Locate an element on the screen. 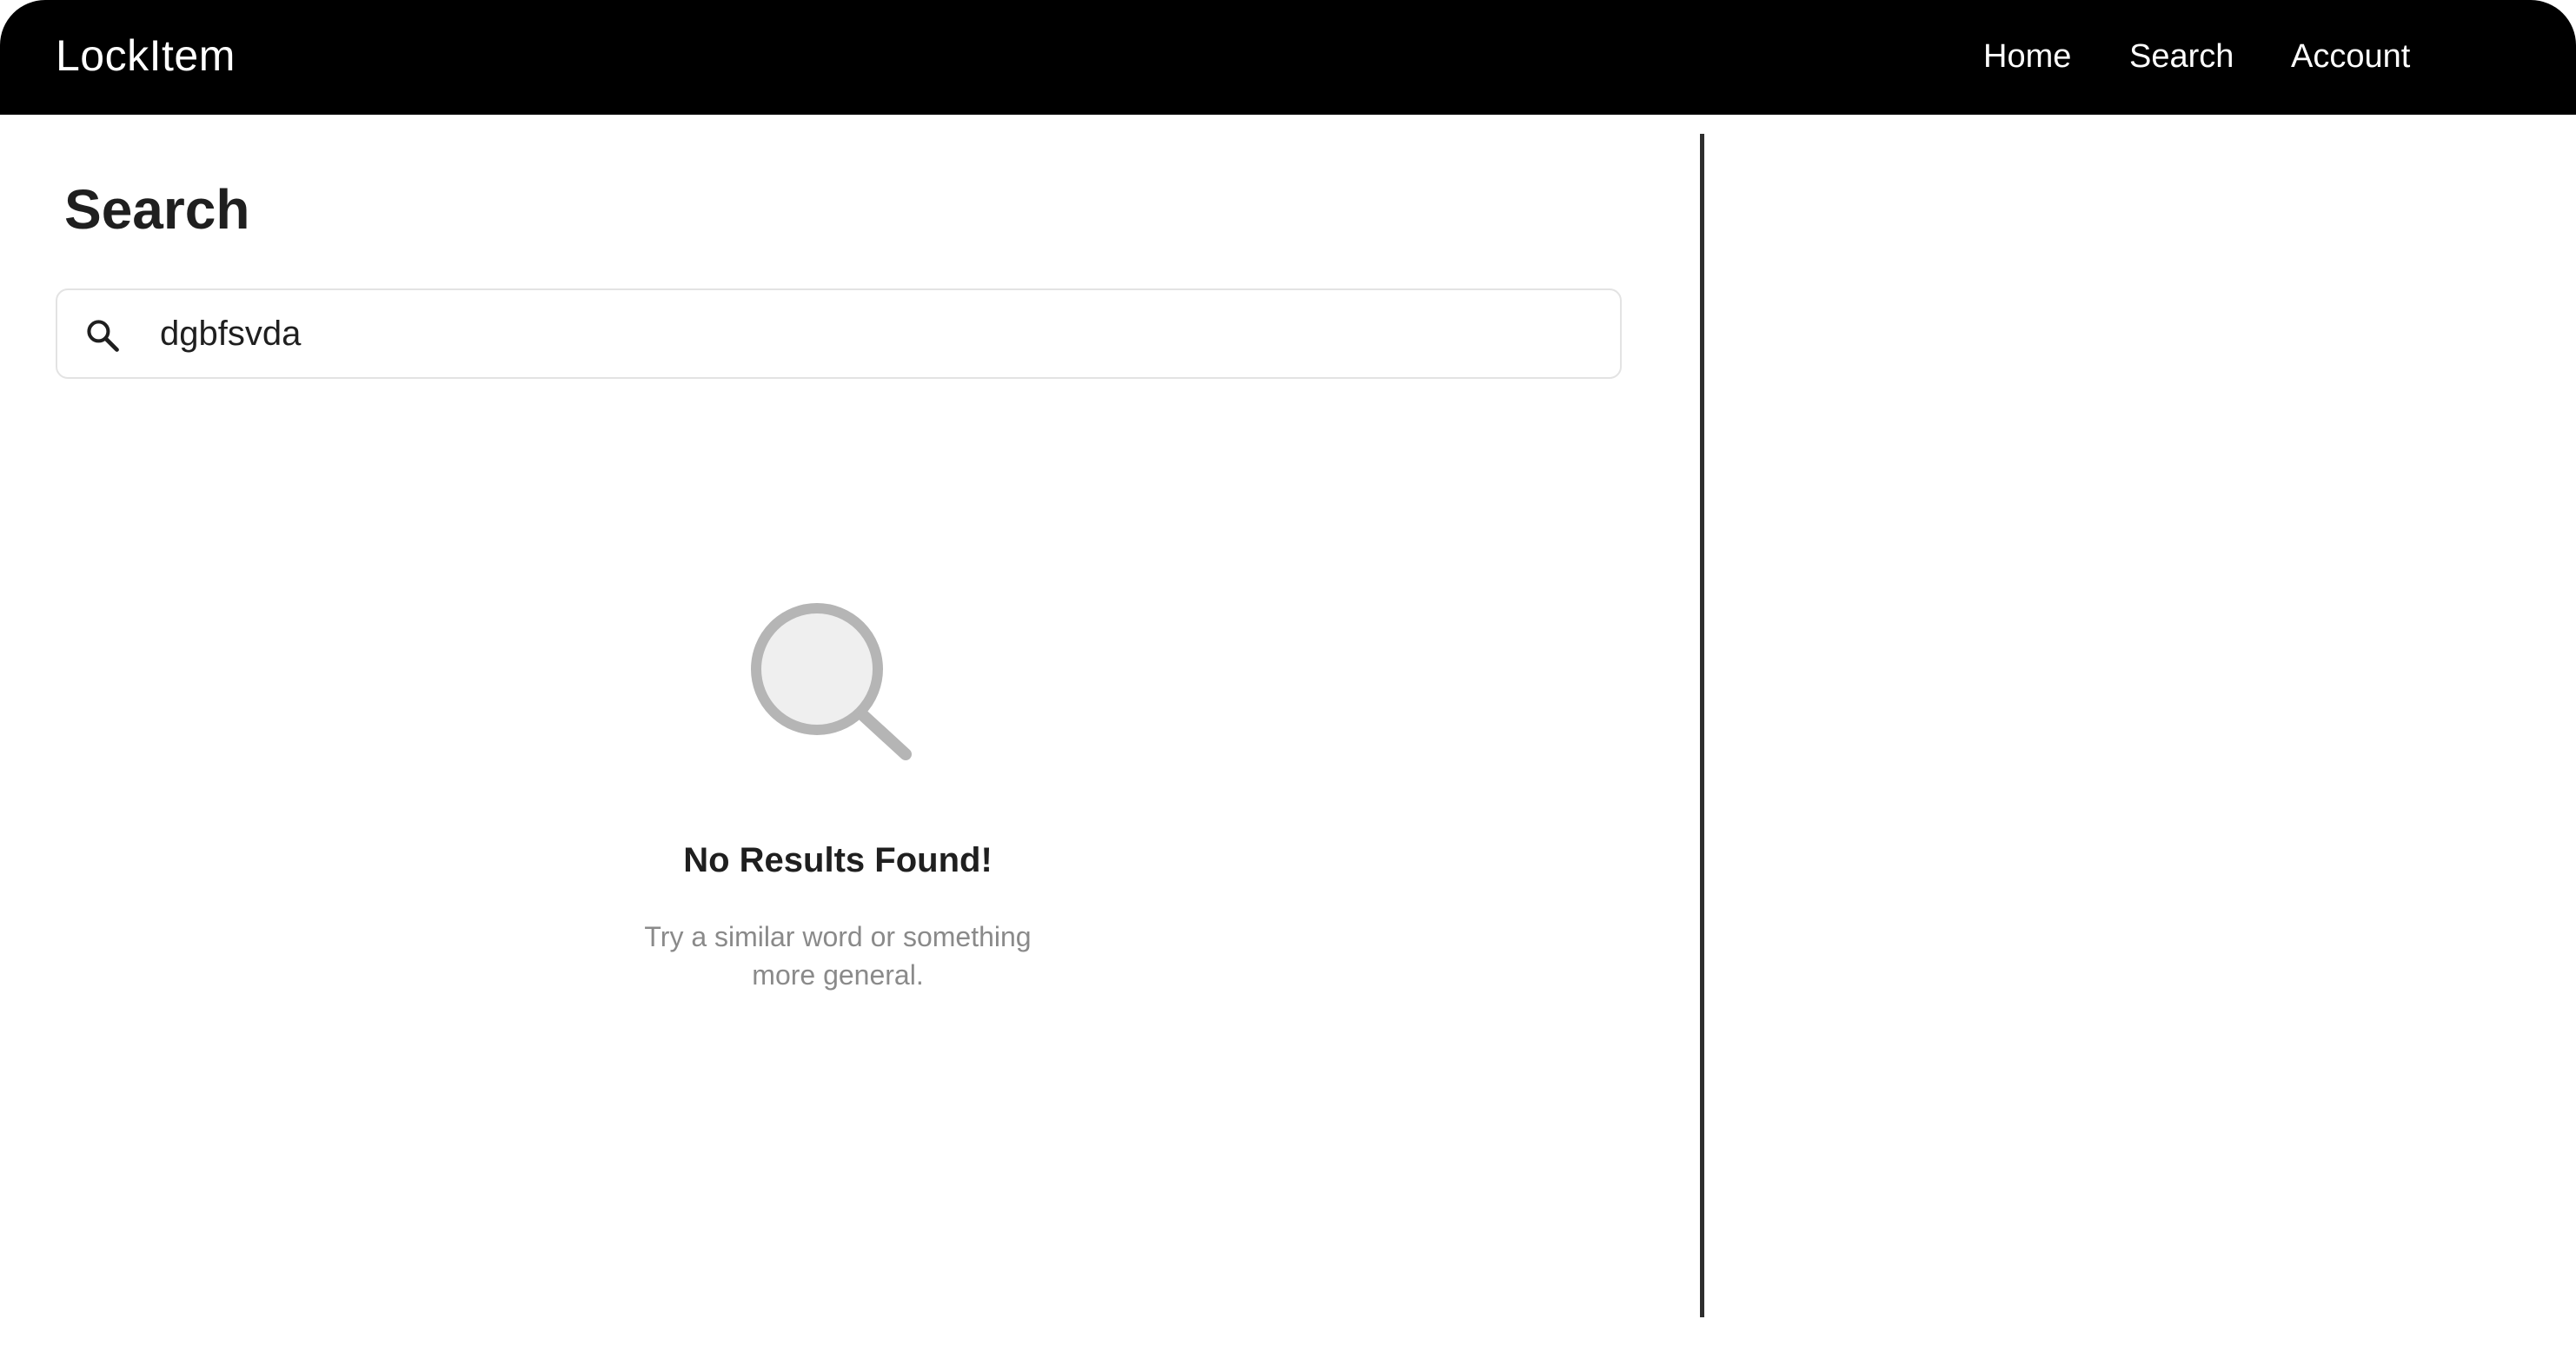 This screenshot has width=2576, height=1359. search-input is located at coordinates (872, 334).